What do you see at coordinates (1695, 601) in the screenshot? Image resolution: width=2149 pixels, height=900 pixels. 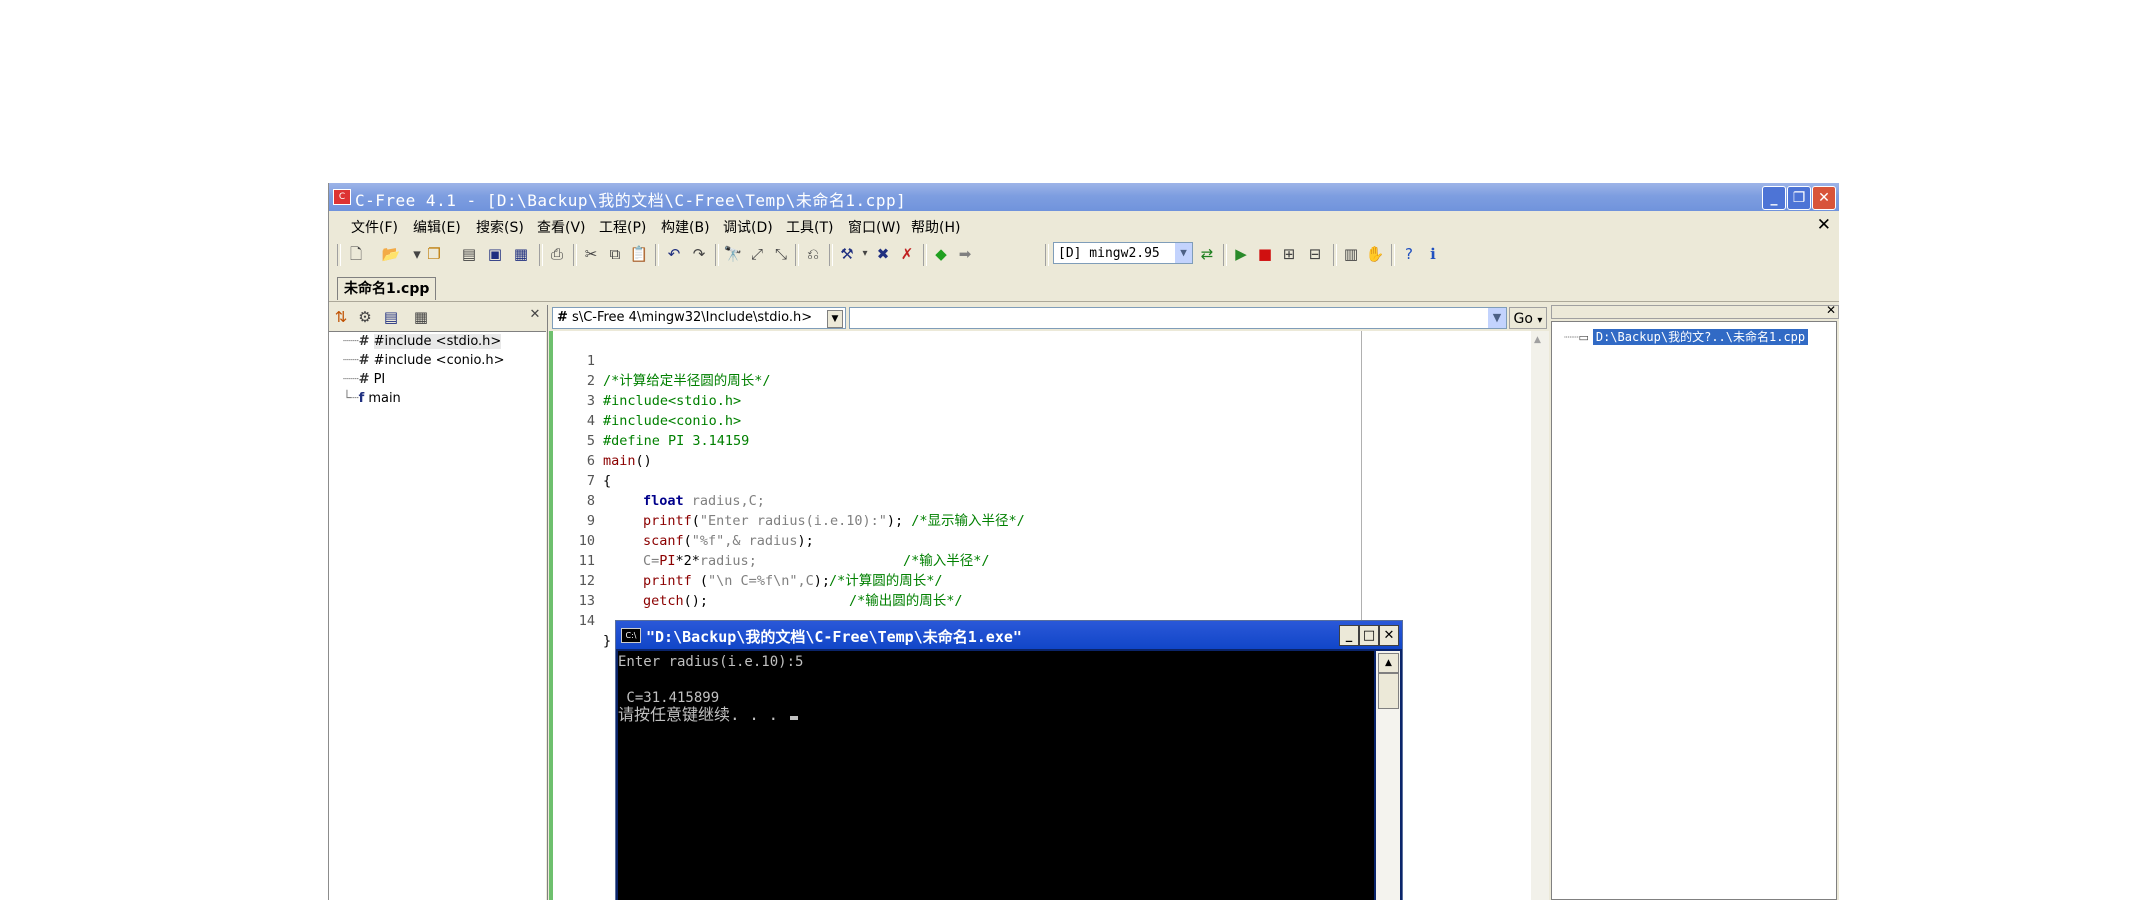 I see `project-panel: ✕ ┈┈▭ D:\Backup\我的文?..\未命名1.cpp` at bounding box center [1695, 601].